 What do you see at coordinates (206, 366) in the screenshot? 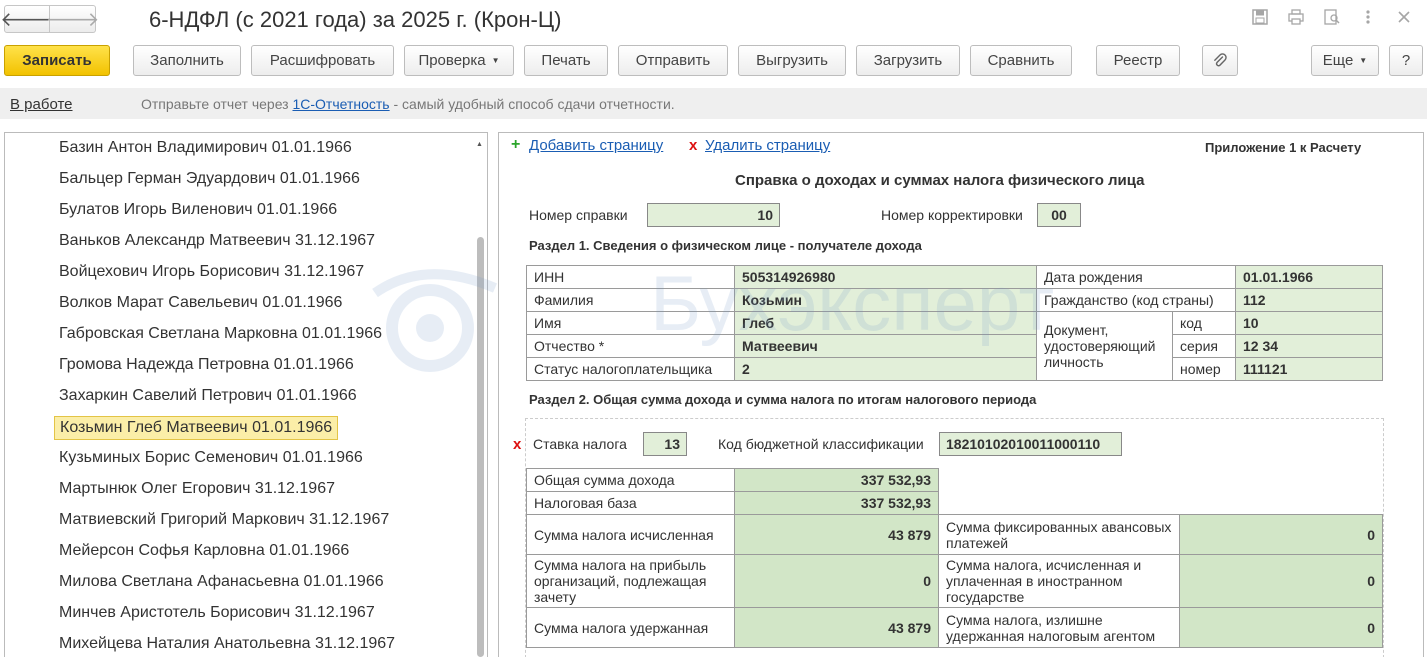
I see `employee-list-item: Громова Надежда Петровна 01.01.1966` at bounding box center [206, 366].